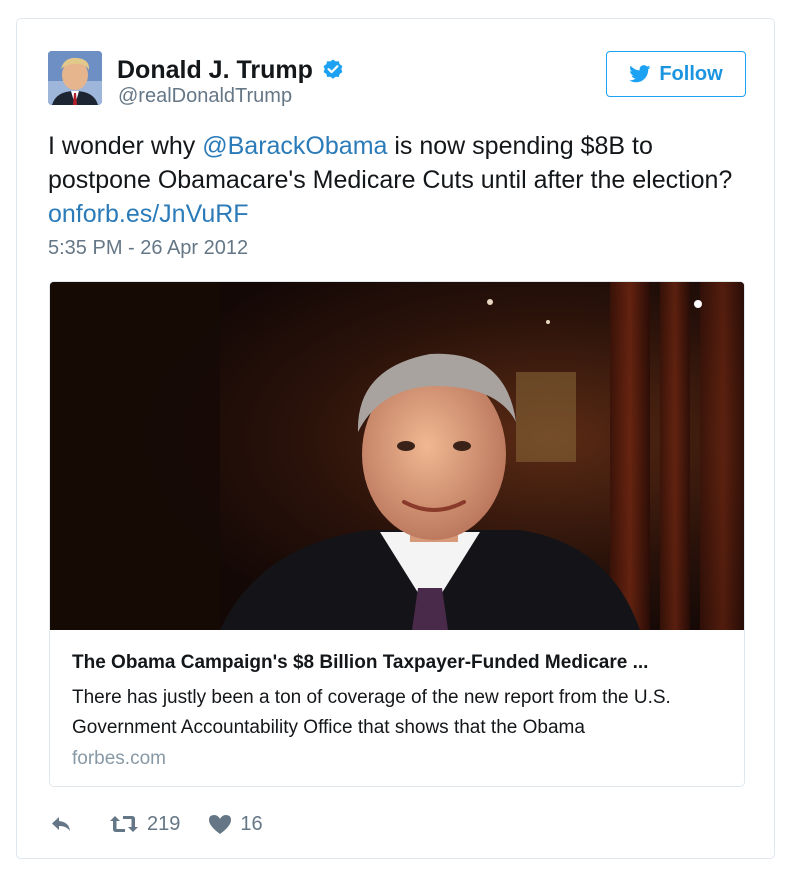 This screenshot has width=799, height=884. I want to click on retweet-count: 219, so click(164, 823).